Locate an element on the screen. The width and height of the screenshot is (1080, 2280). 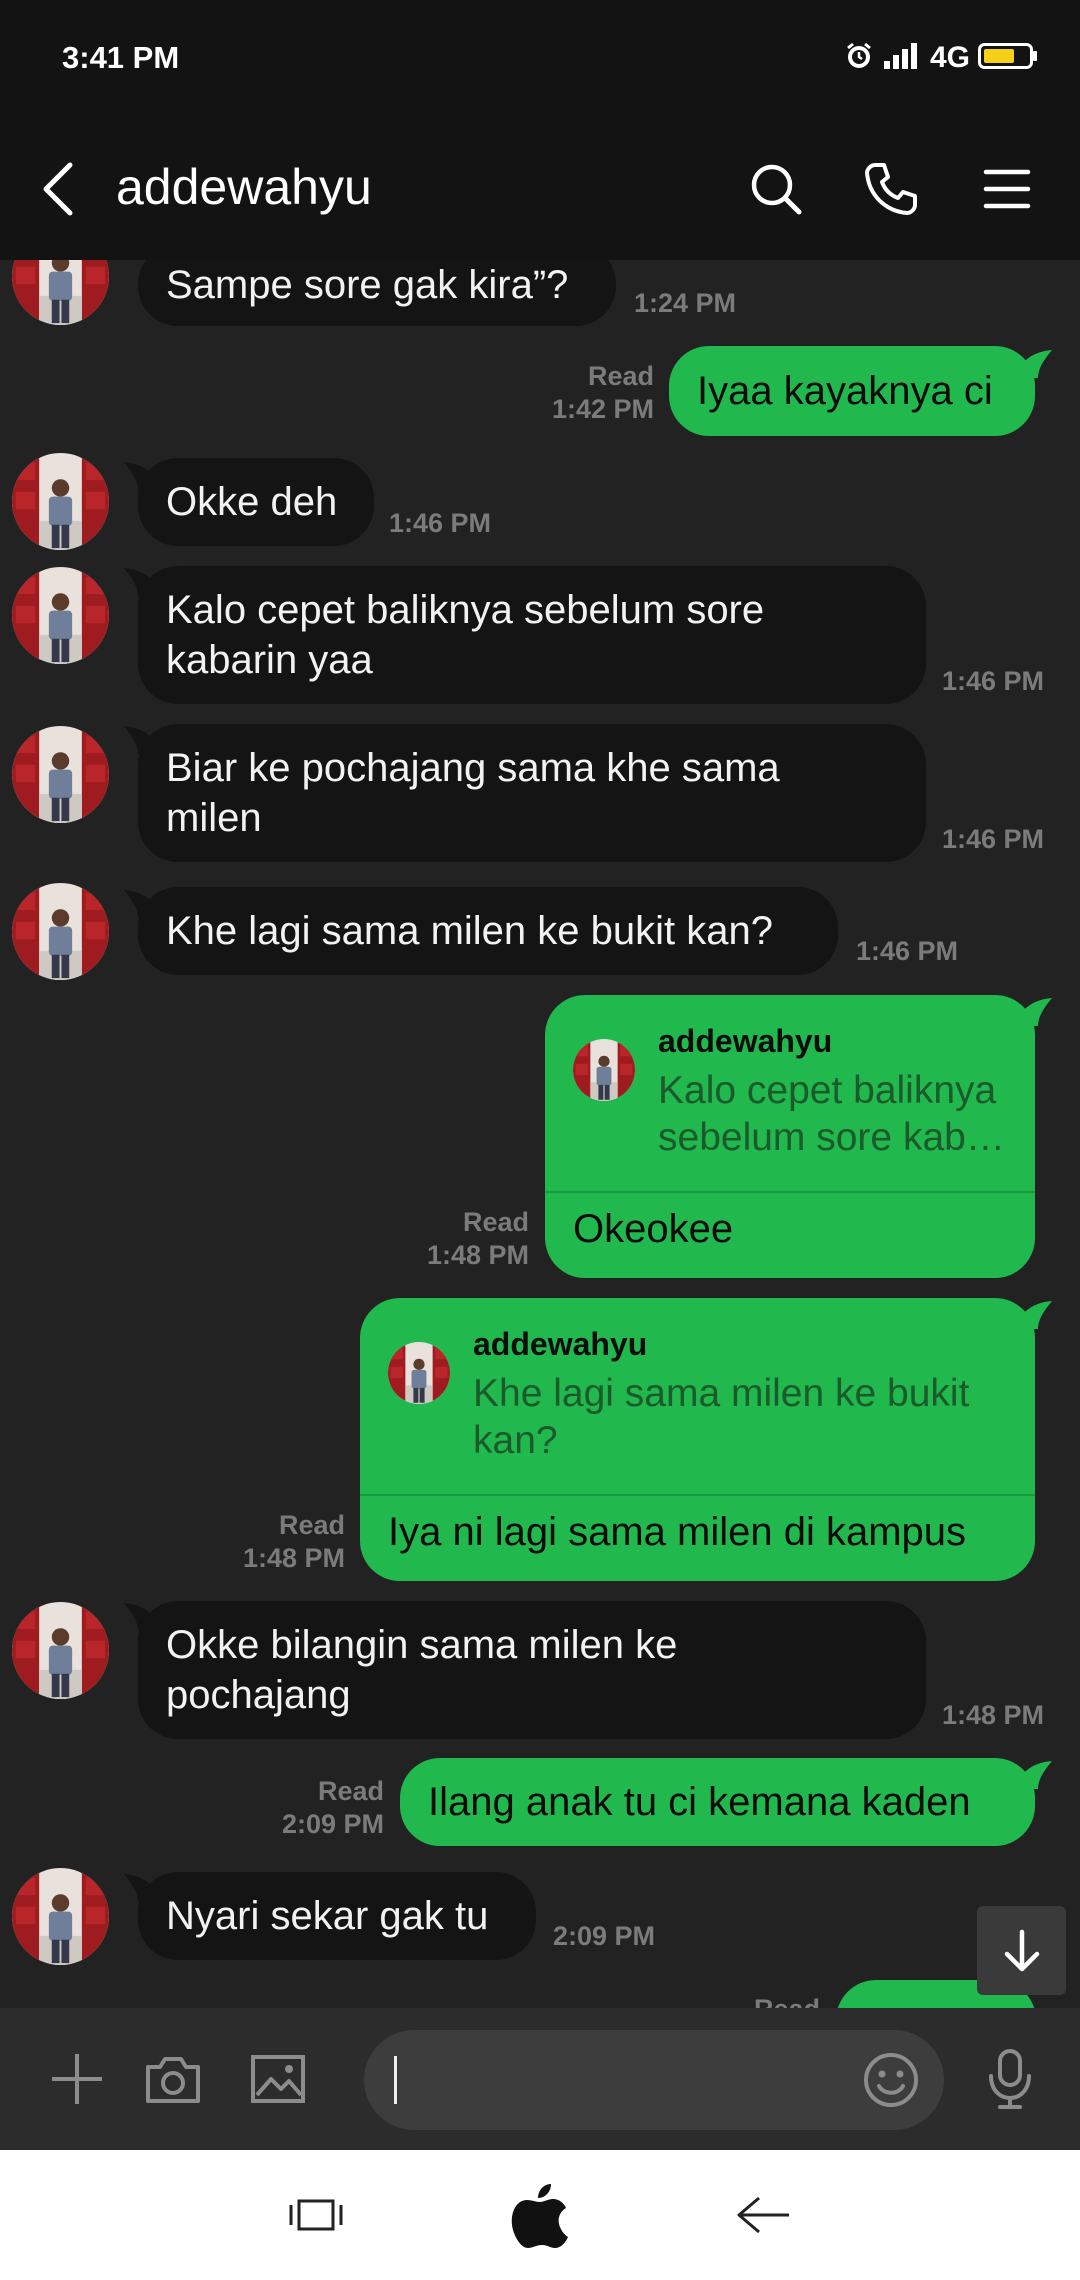
plus-icon is located at coordinates (77, 2079).